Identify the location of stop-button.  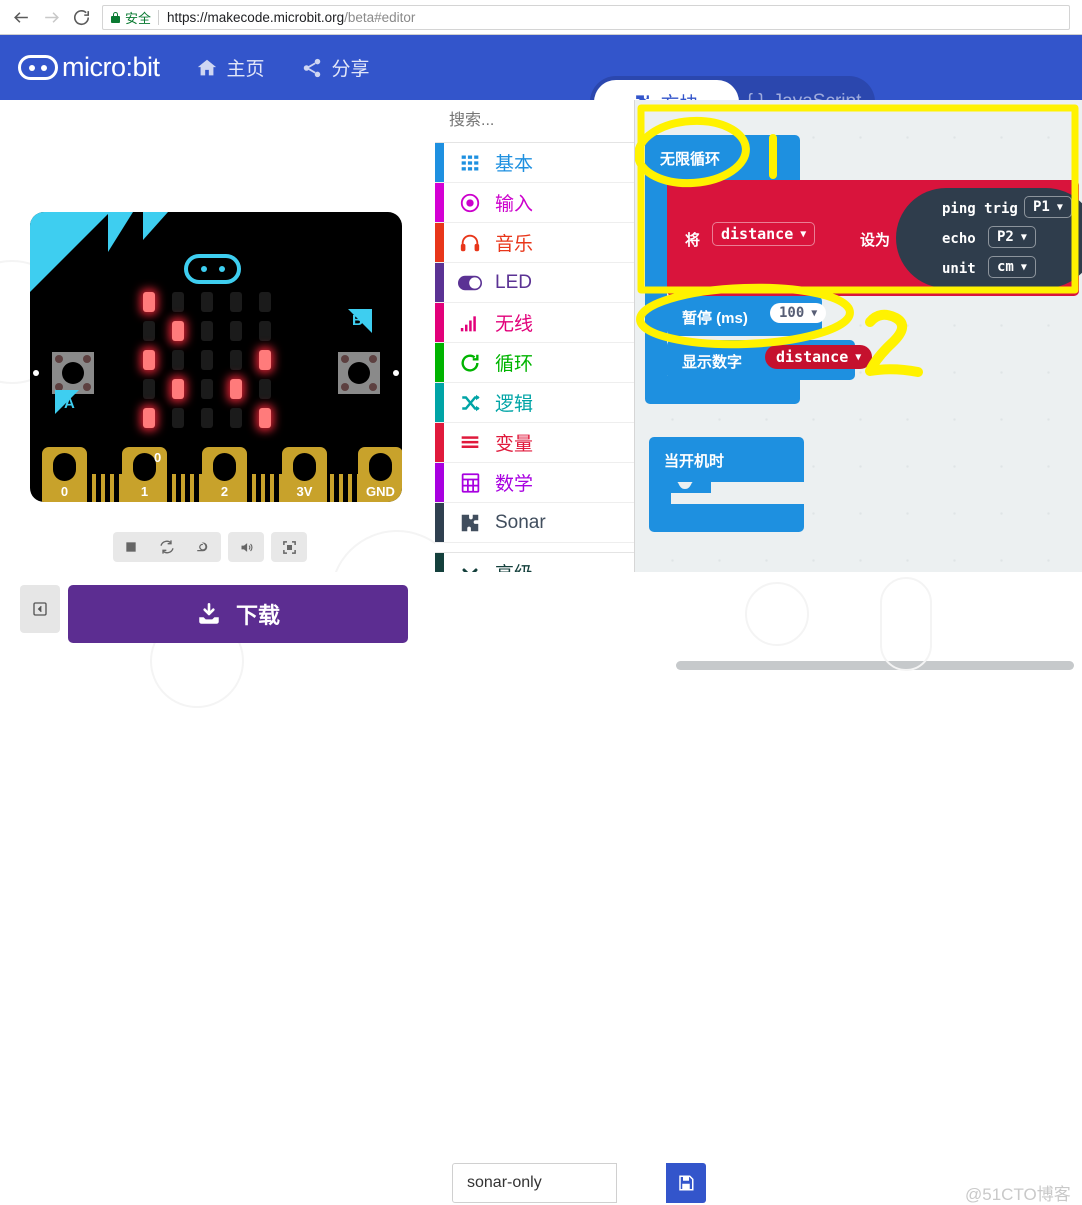
(131, 547).